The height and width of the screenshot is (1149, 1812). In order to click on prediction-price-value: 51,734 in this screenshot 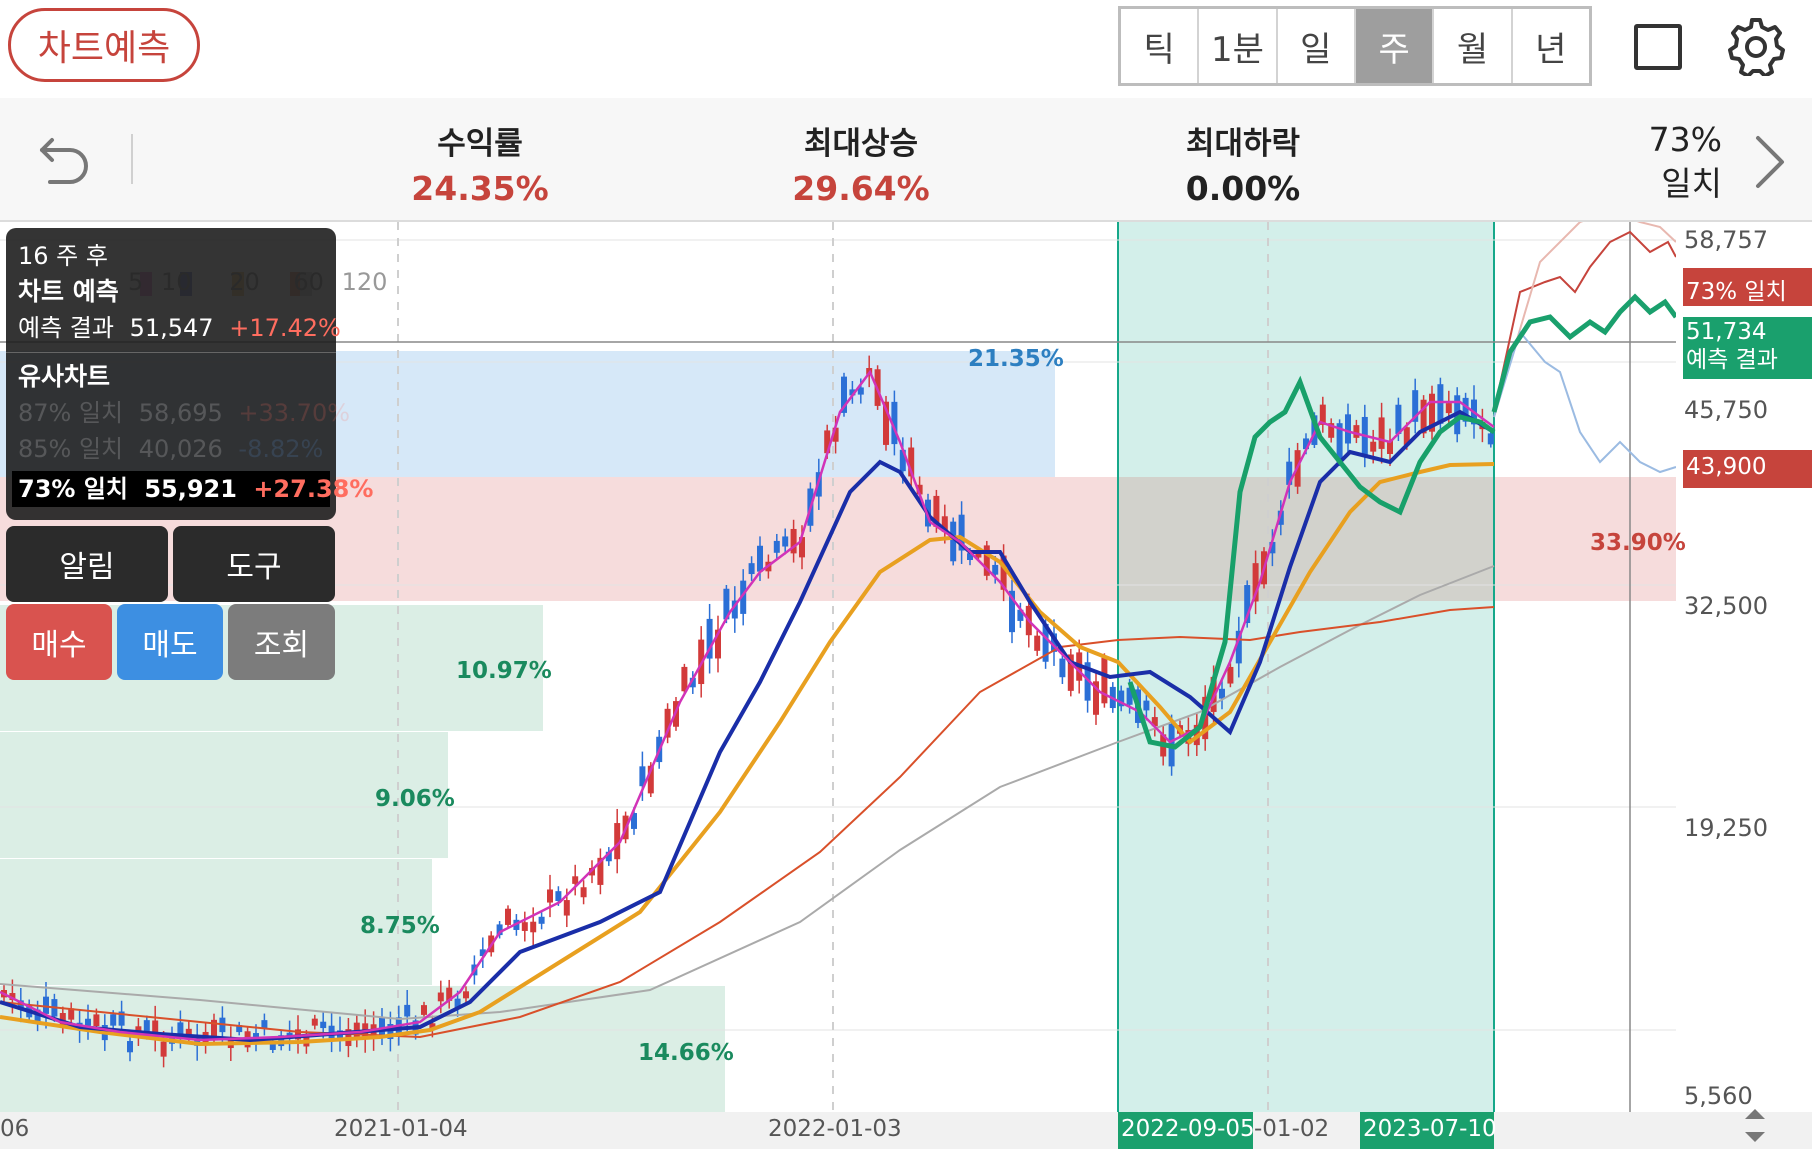, I will do `click(1726, 332)`.